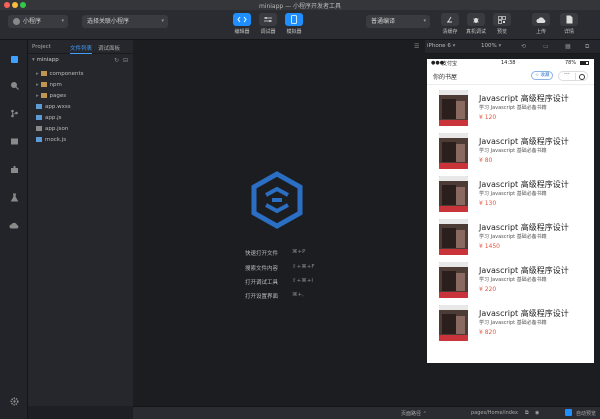 This screenshot has width=600, height=419. What do you see at coordinates (541, 24) in the screenshot?
I see `upload-button: 上传` at bounding box center [541, 24].